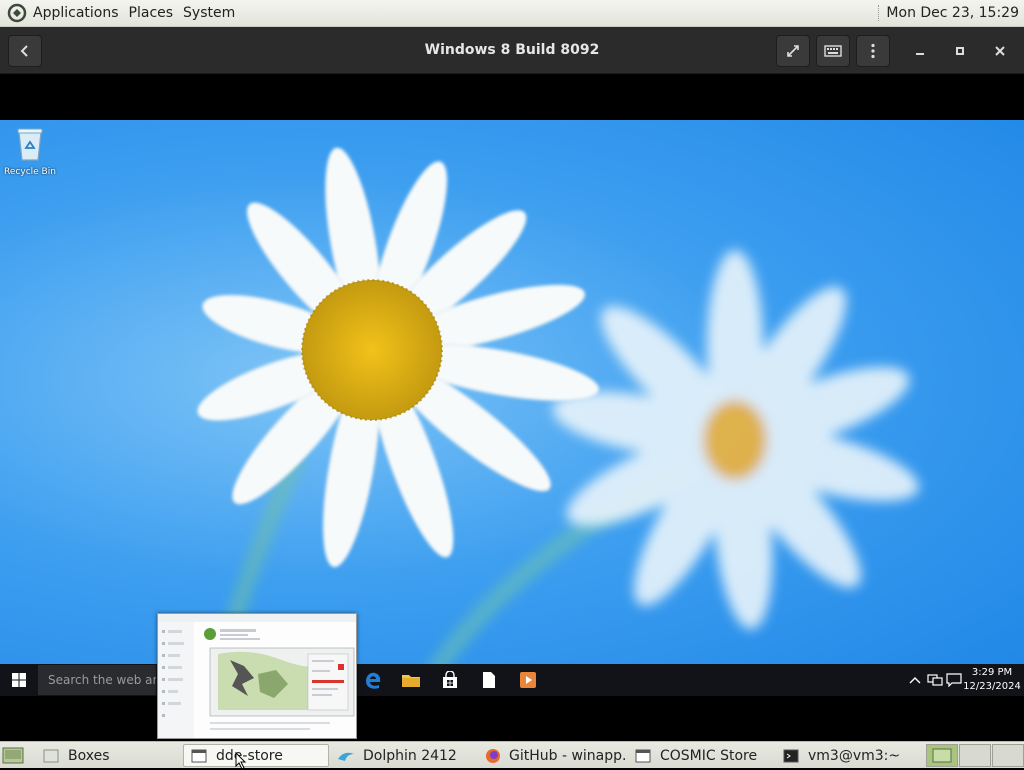  I want to click on task-cosmic-store: COSMIC Store, so click(701, 755).